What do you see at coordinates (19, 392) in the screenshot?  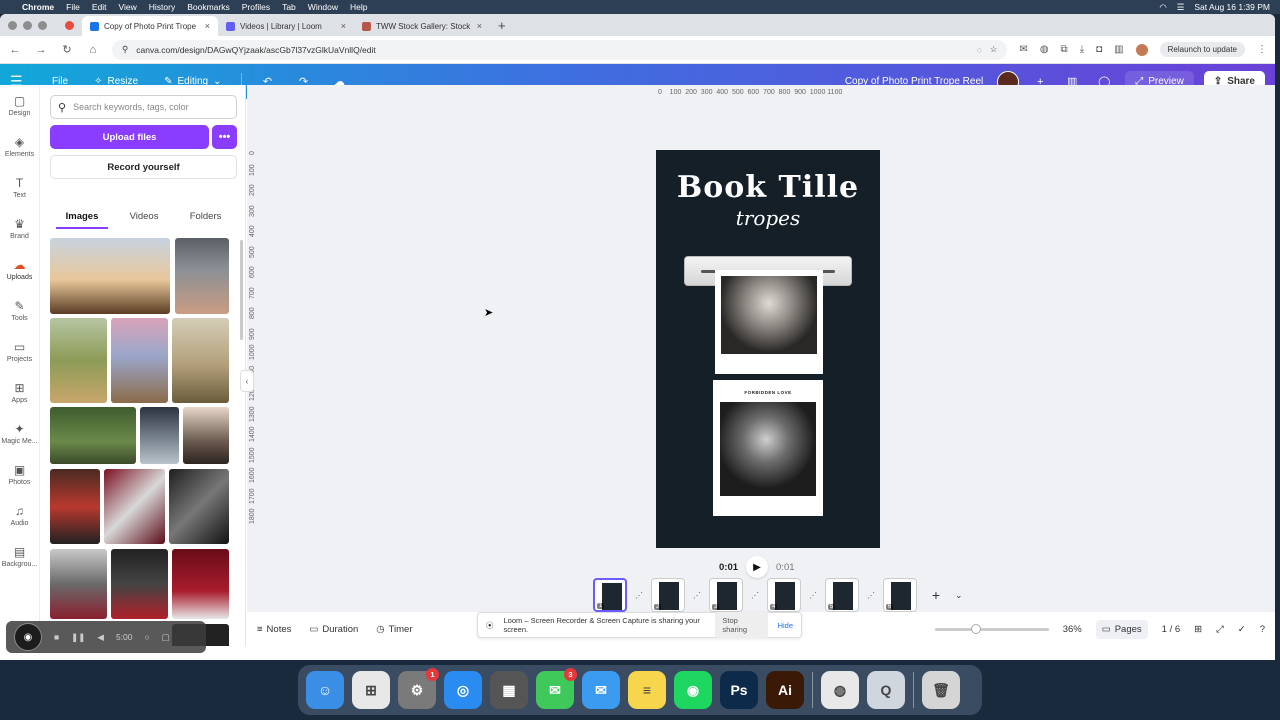 I see `rail-item-apps: ⊞ Apps` at bounding box center [19, 392].